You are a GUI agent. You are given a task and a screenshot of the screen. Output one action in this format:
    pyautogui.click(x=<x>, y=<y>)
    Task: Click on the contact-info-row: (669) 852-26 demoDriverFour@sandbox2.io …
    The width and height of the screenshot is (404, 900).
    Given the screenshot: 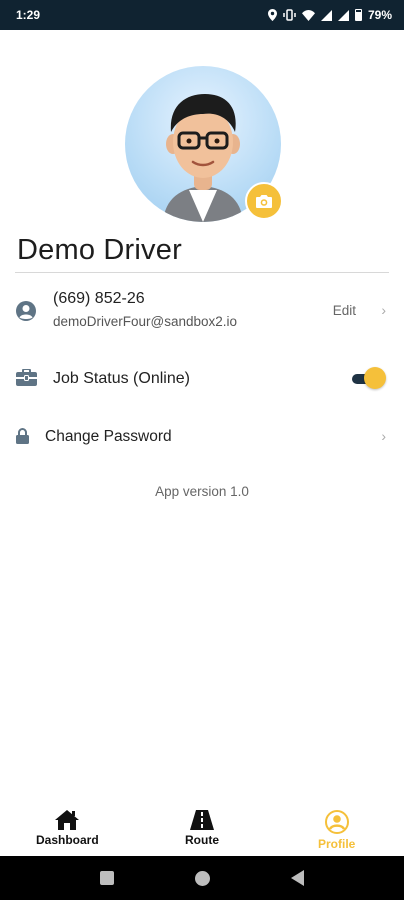 What is the action you would take?
    pyautogui.click(x=202, y=312)
    